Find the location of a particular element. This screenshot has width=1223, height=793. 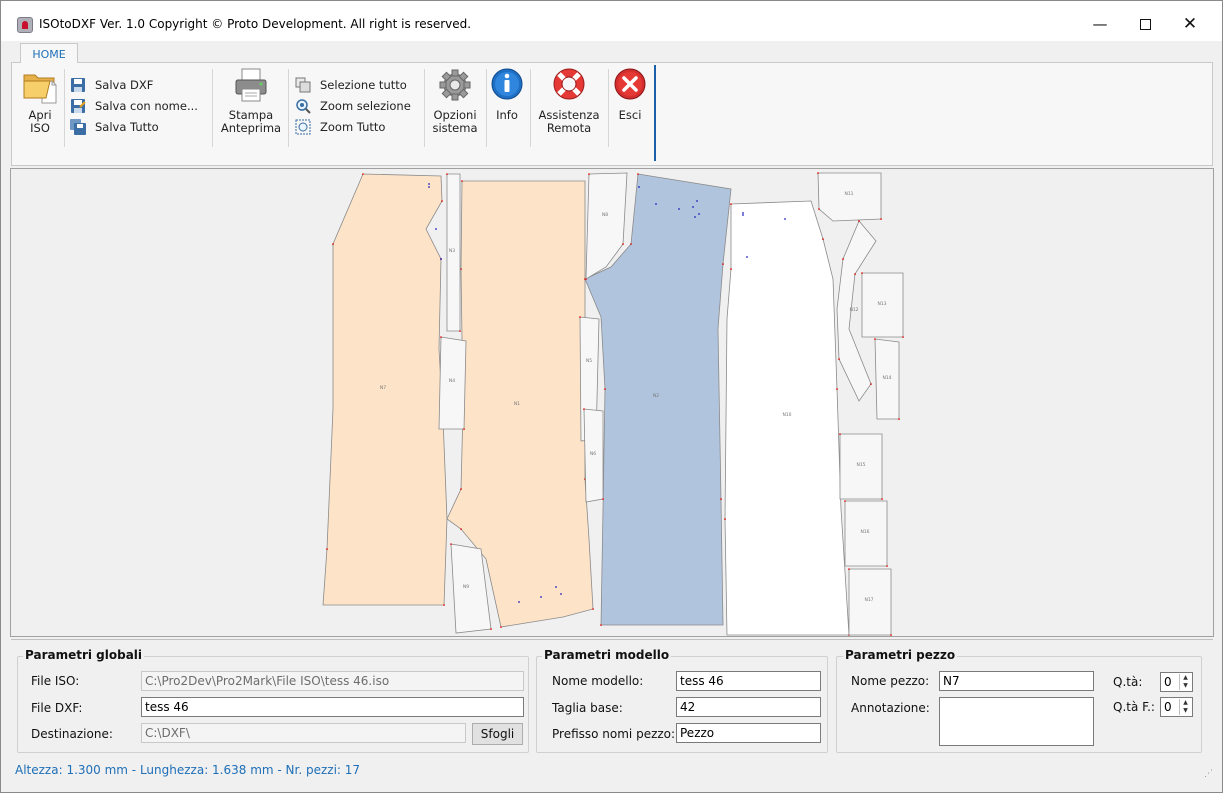

select-all-button: Selezione tutto is located at coordinates (351, 85).